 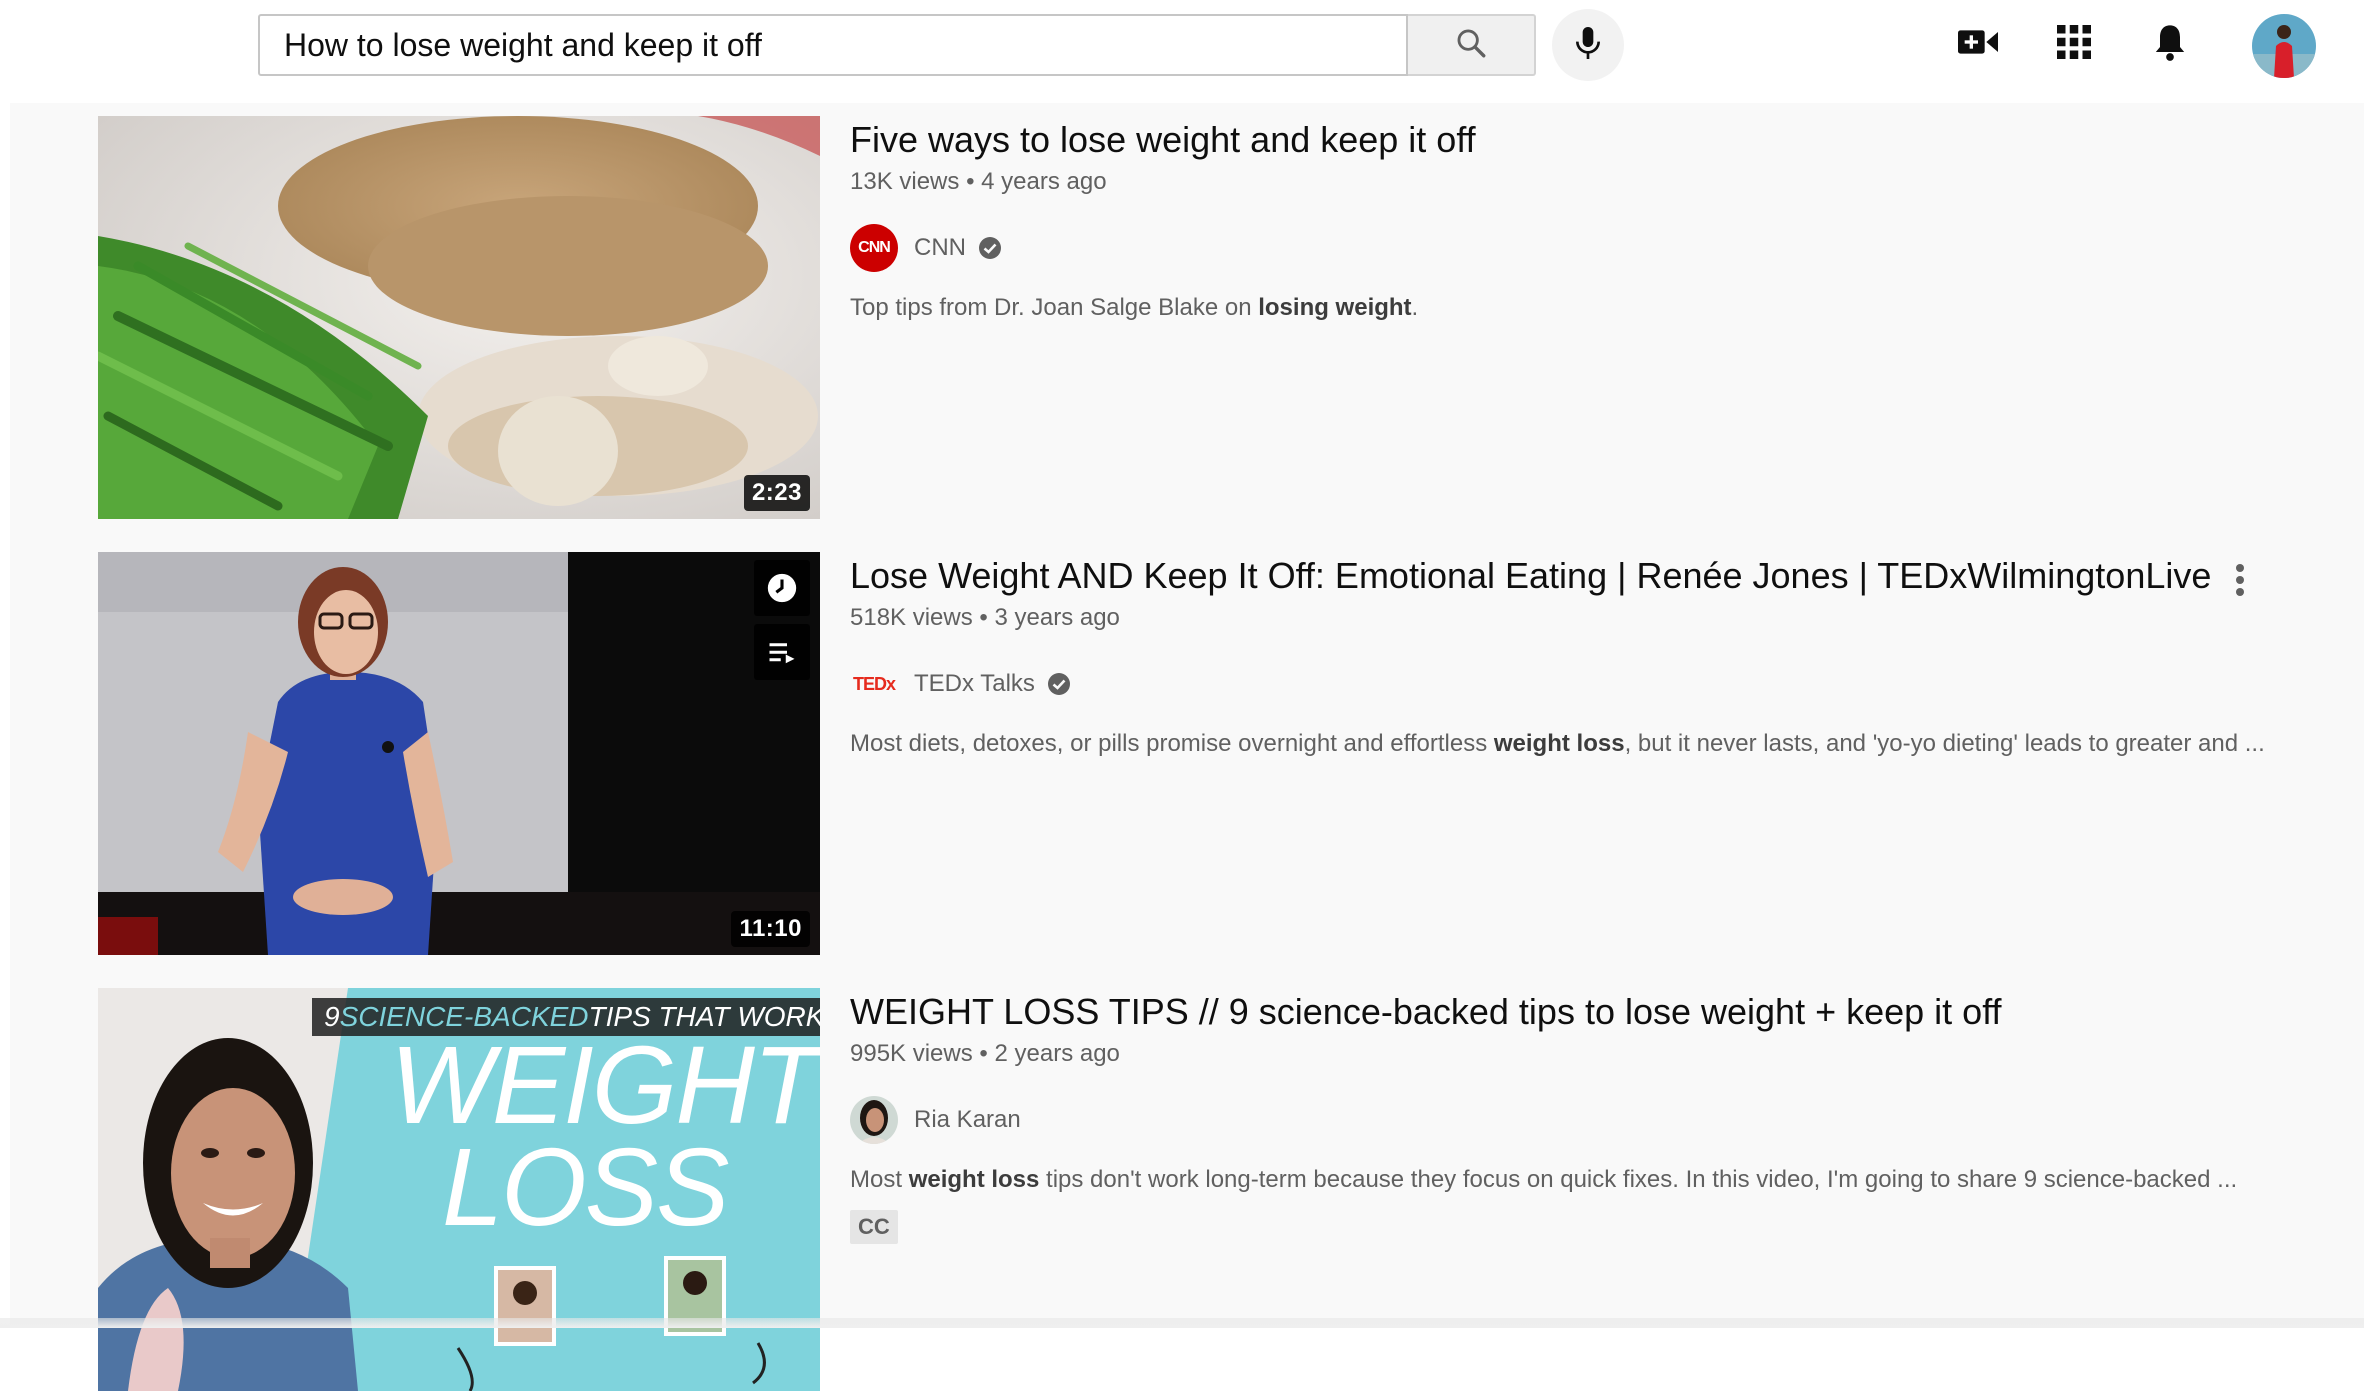 I want to click on clock-icon, so click(x=782, y=588).